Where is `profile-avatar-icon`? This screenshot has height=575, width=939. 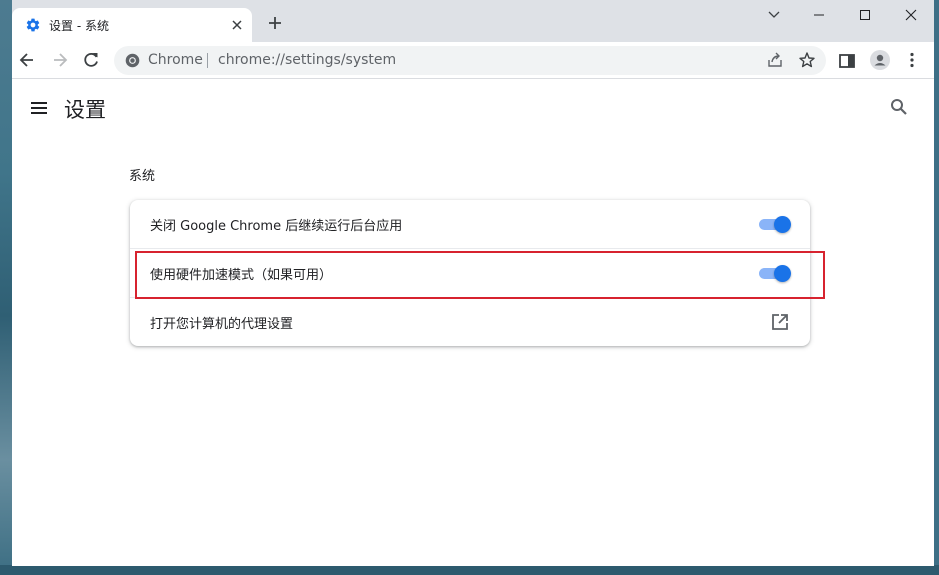
profile-avatar-icon is located at coordinates (880, 60).